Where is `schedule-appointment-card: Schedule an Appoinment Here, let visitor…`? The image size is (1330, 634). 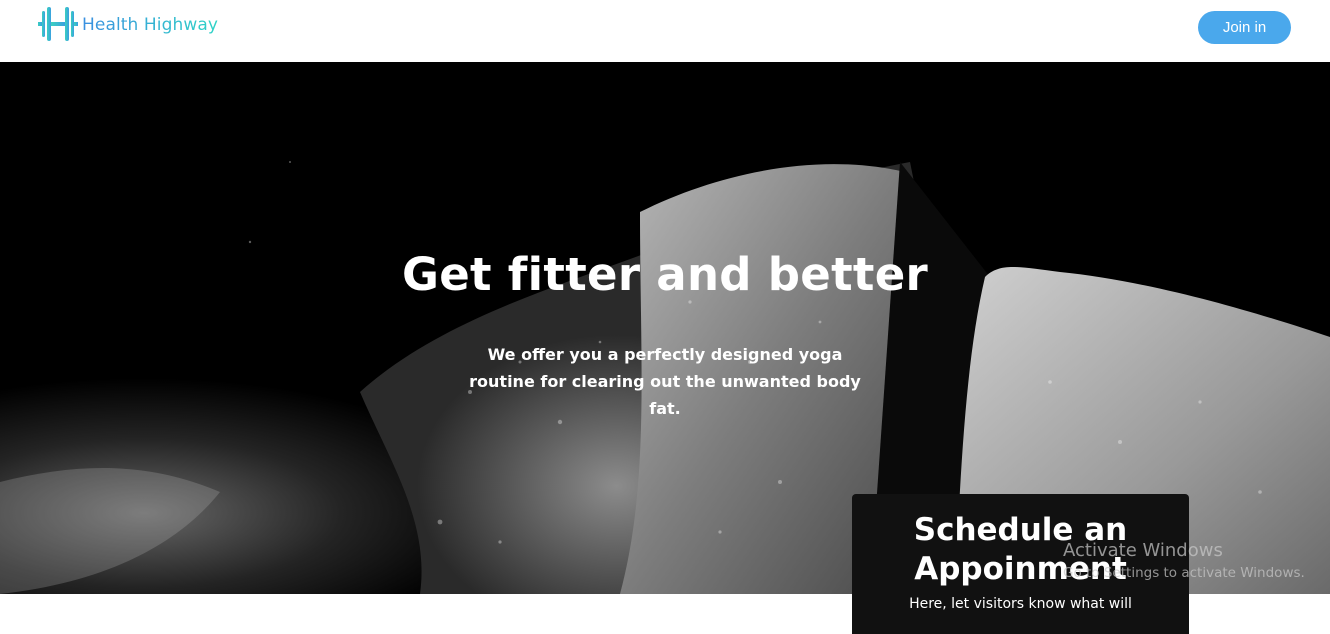 schedule-appointment-card: Schedule an Appoinment Here, let visitor… is located at coordinates (1020, 564).